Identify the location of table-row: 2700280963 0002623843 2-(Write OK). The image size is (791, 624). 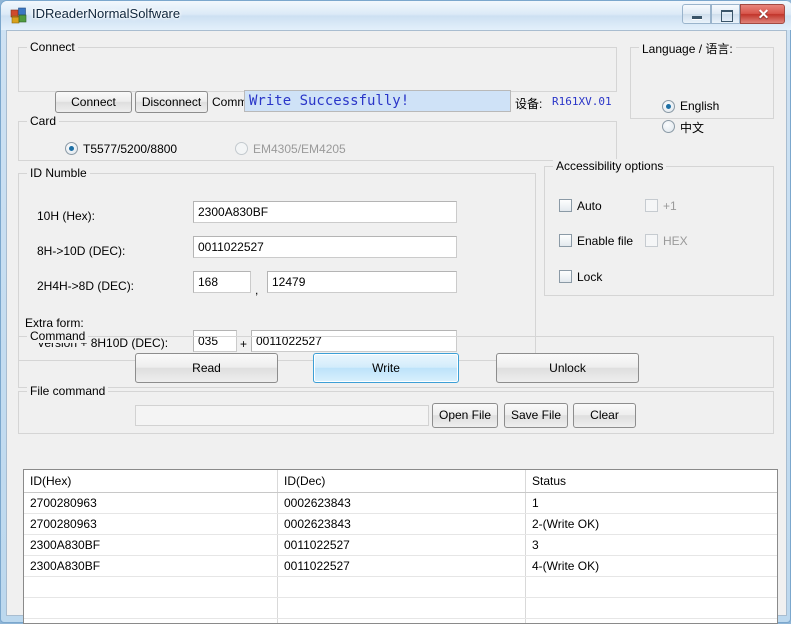
(400, 524).